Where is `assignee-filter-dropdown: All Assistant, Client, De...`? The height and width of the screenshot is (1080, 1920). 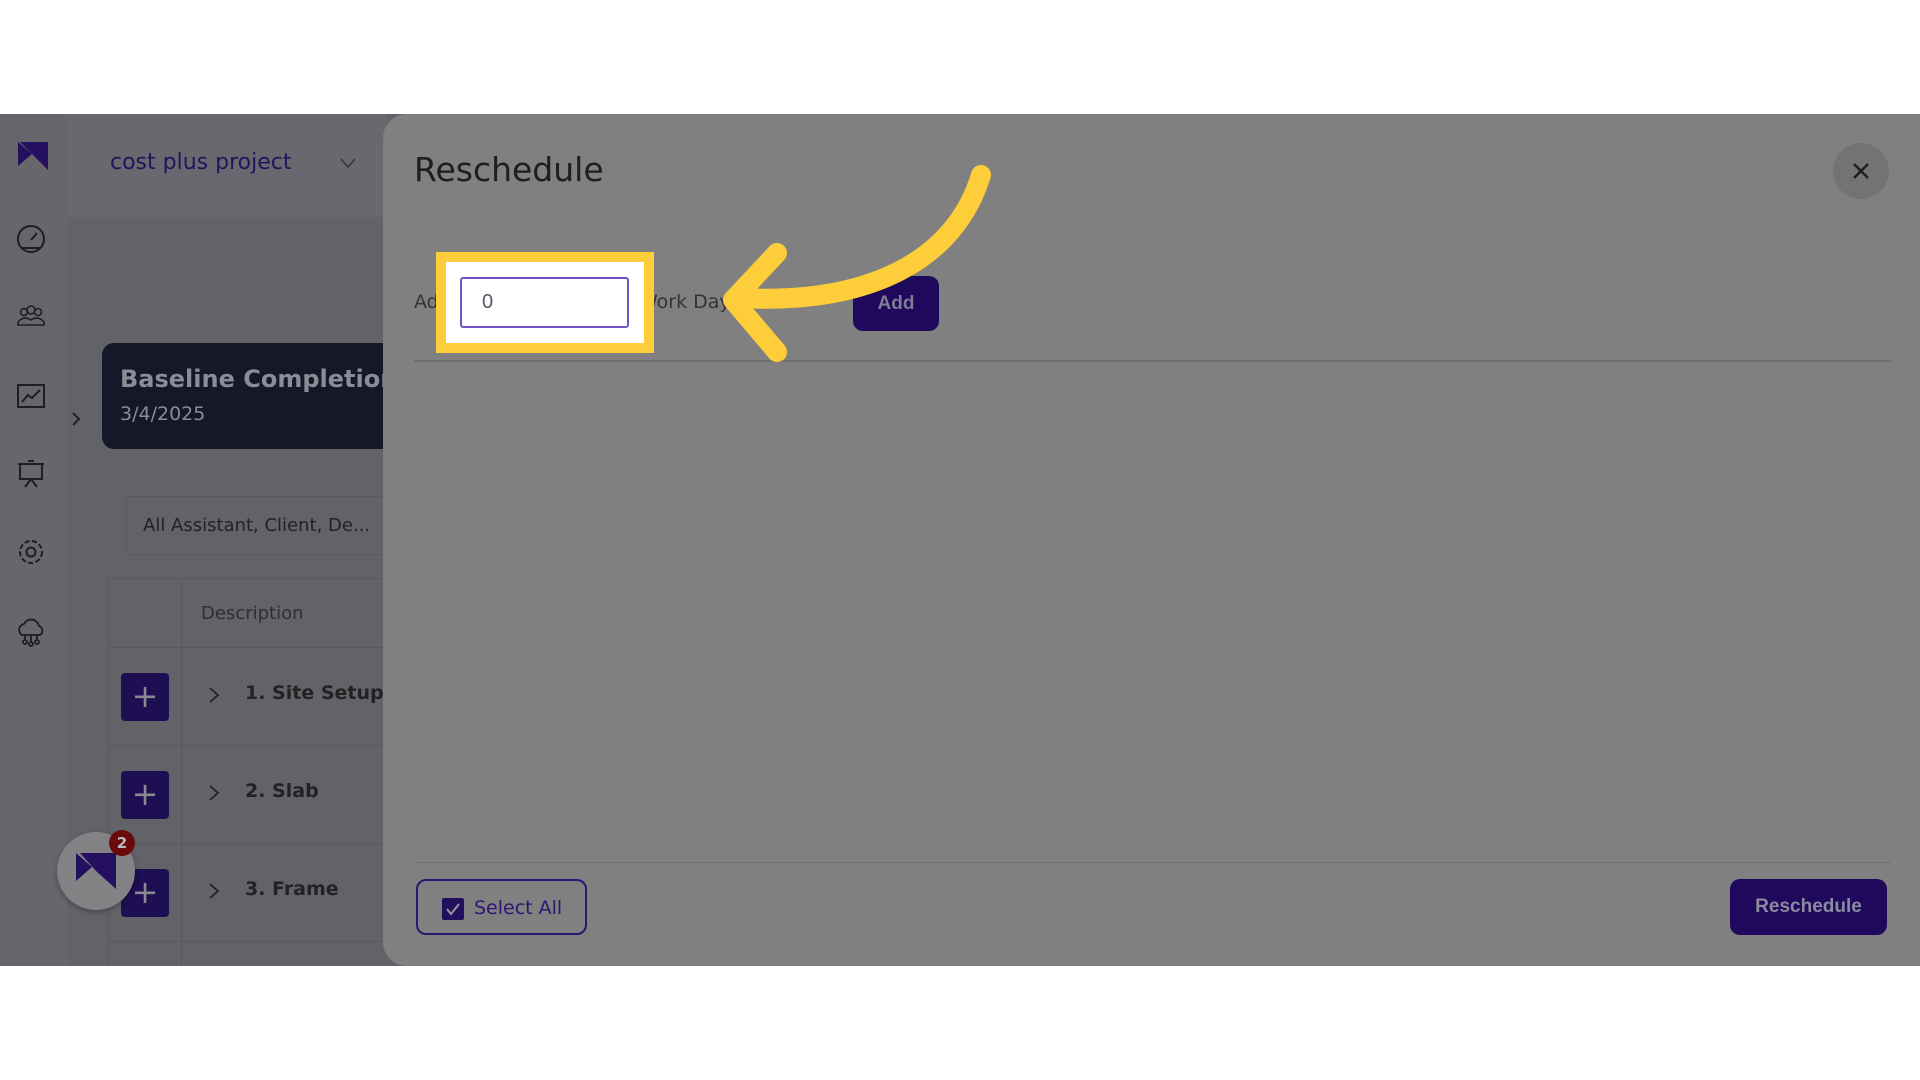
assignee-filter-dropdown: All Assistant, Client, De... is located at coordinates (266, 525).